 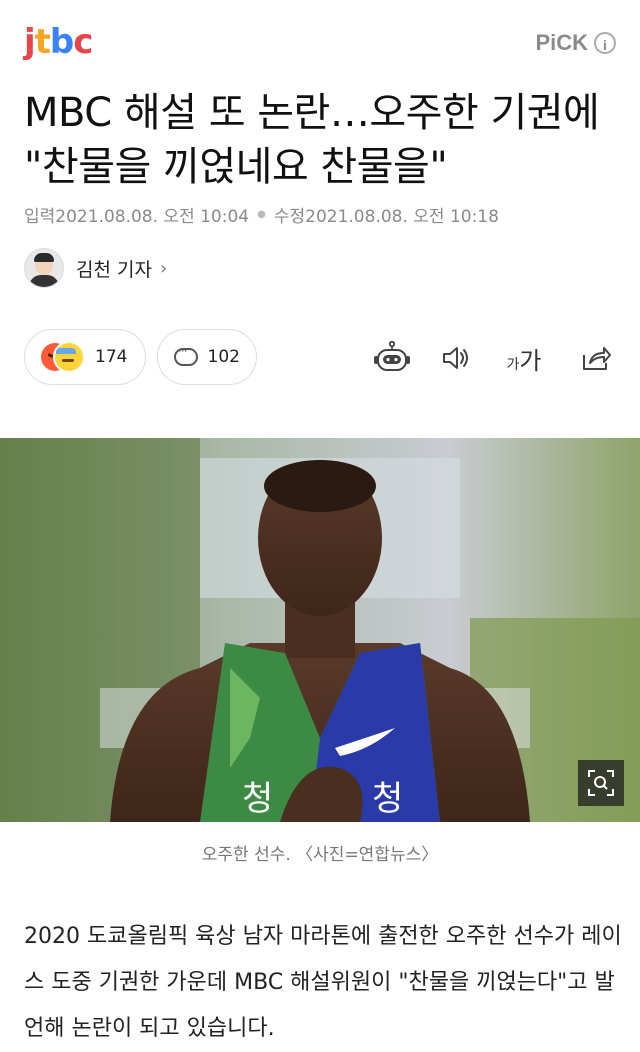 I want to click on comment-bubble-icon, so click(x=186, y=355).